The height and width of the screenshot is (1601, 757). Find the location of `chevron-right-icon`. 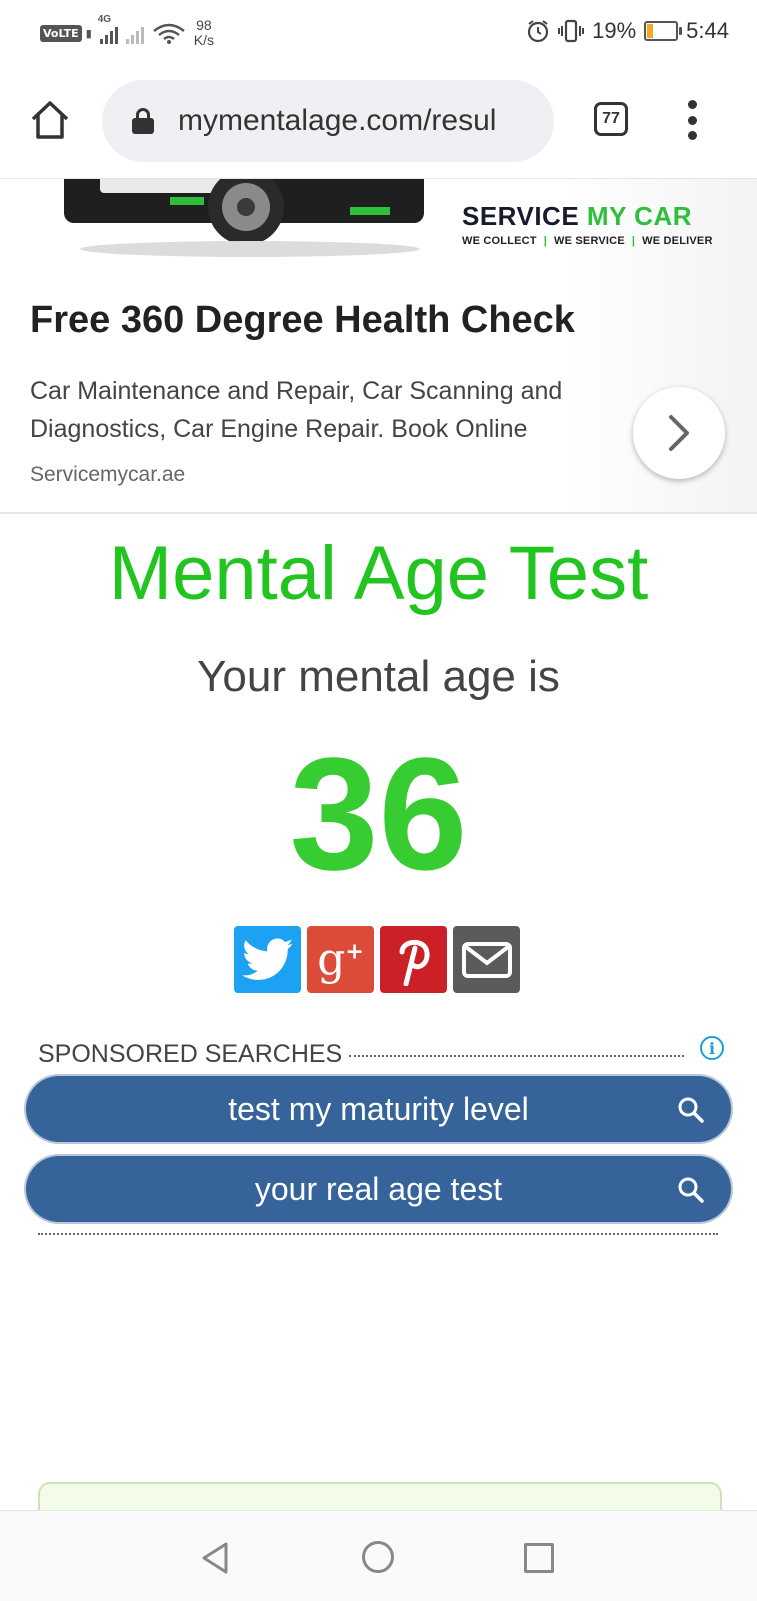

chevron-right-icon is located at coordinates (679, 433).